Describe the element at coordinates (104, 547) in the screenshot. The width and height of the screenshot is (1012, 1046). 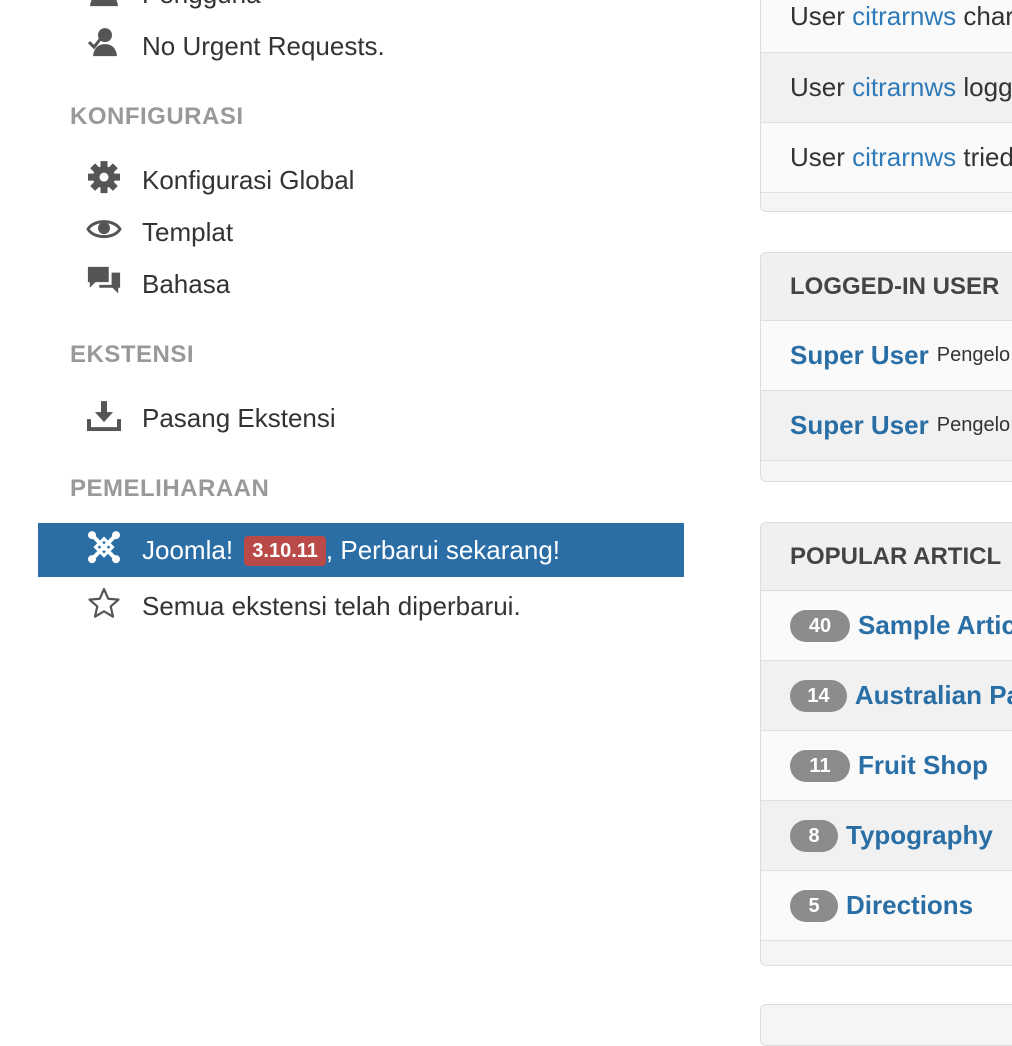
I see `joomla-icon` at that location.